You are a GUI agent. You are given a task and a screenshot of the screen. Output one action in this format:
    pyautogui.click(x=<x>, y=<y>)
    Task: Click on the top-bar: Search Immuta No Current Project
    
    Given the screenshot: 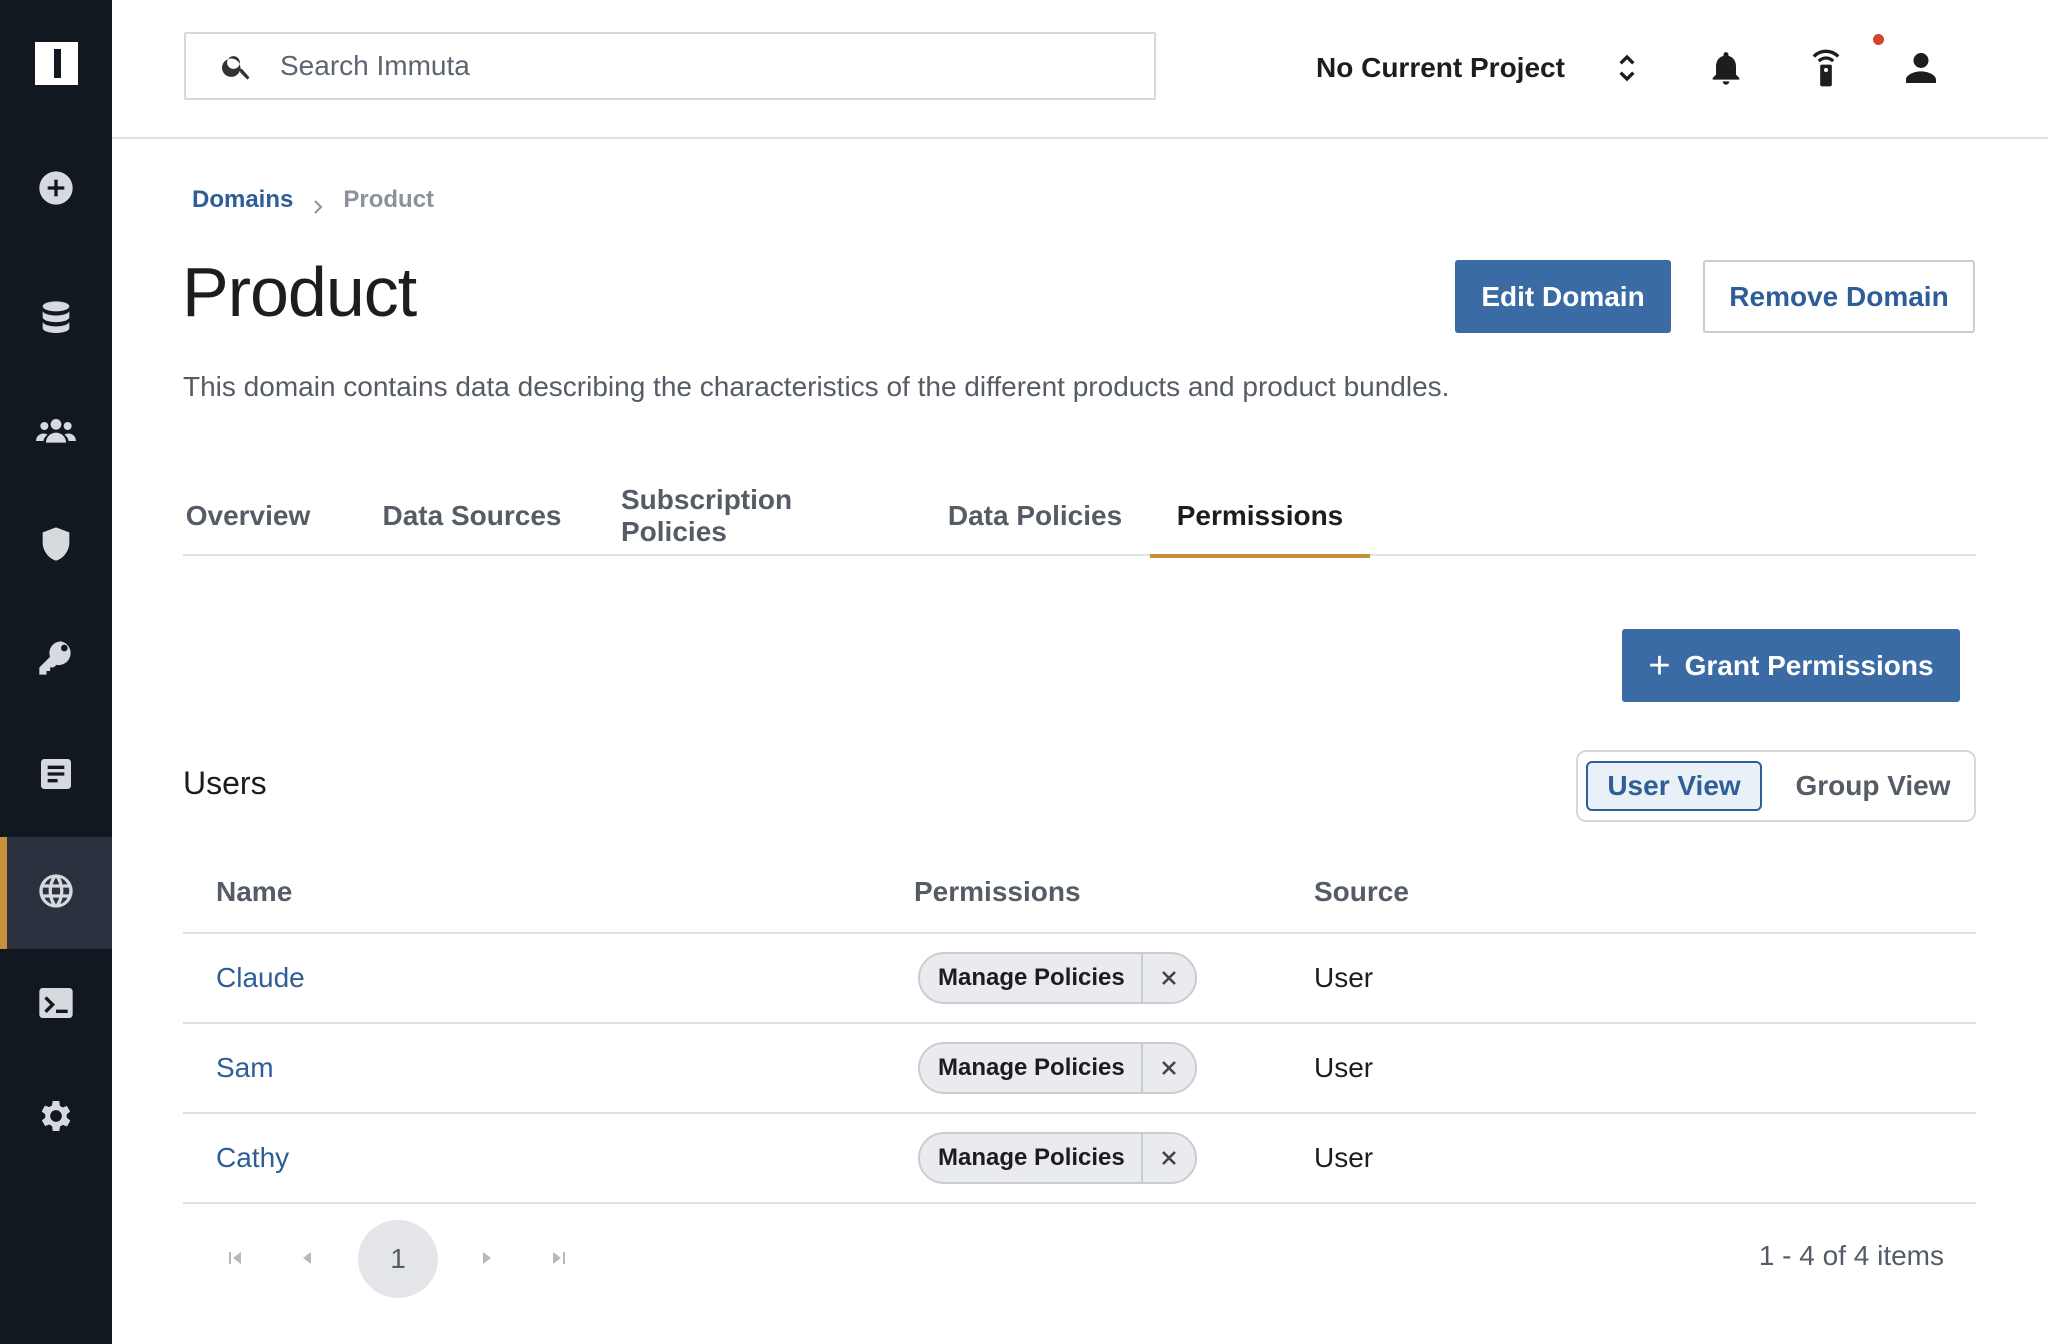 What is the action you would take?
    pyautogui.click(x=1080, y=69)
    